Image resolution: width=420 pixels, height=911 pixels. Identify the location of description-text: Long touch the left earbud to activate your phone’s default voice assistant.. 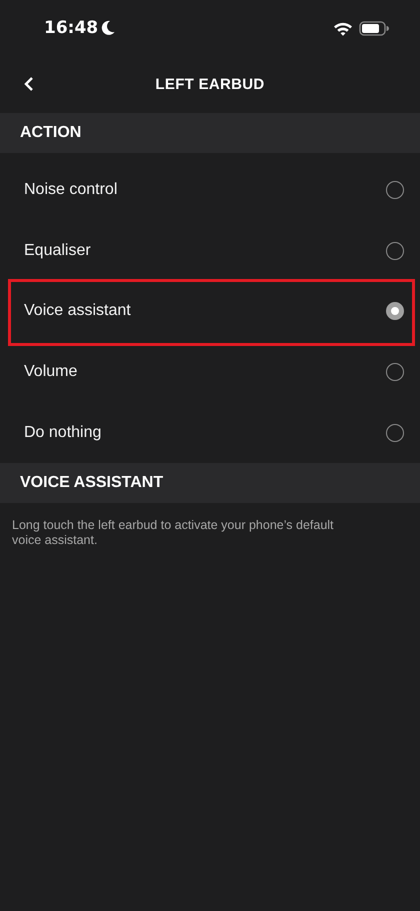
(173, 532).